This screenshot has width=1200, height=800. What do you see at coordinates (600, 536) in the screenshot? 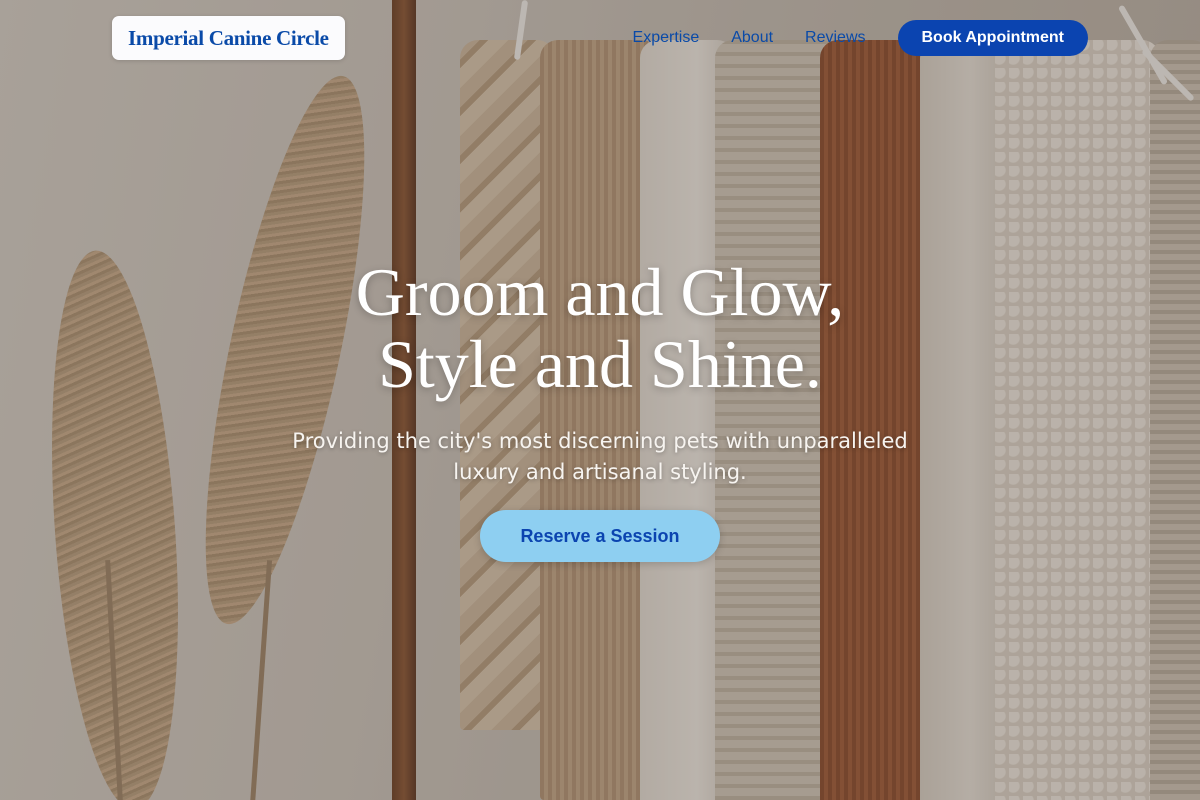
I see `reserve-session-button: Reserve a Session` at bounding box center [600, 536].